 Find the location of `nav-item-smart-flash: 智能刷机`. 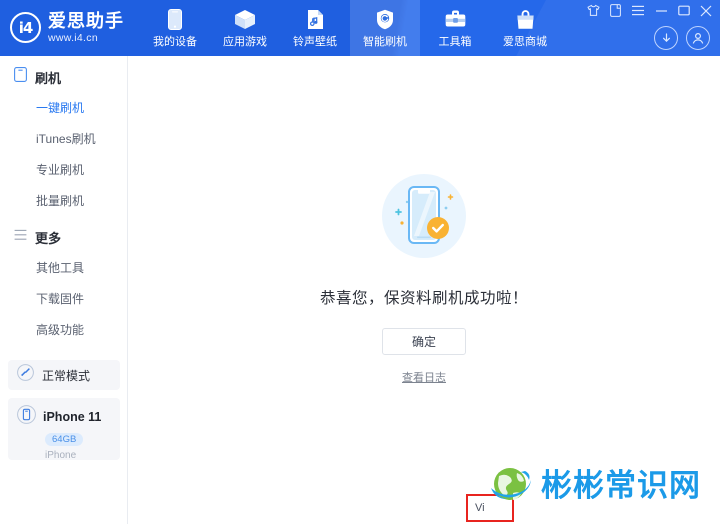

nav-item-smart-flash: 智能刷机 is located at coordinates (385, 28).